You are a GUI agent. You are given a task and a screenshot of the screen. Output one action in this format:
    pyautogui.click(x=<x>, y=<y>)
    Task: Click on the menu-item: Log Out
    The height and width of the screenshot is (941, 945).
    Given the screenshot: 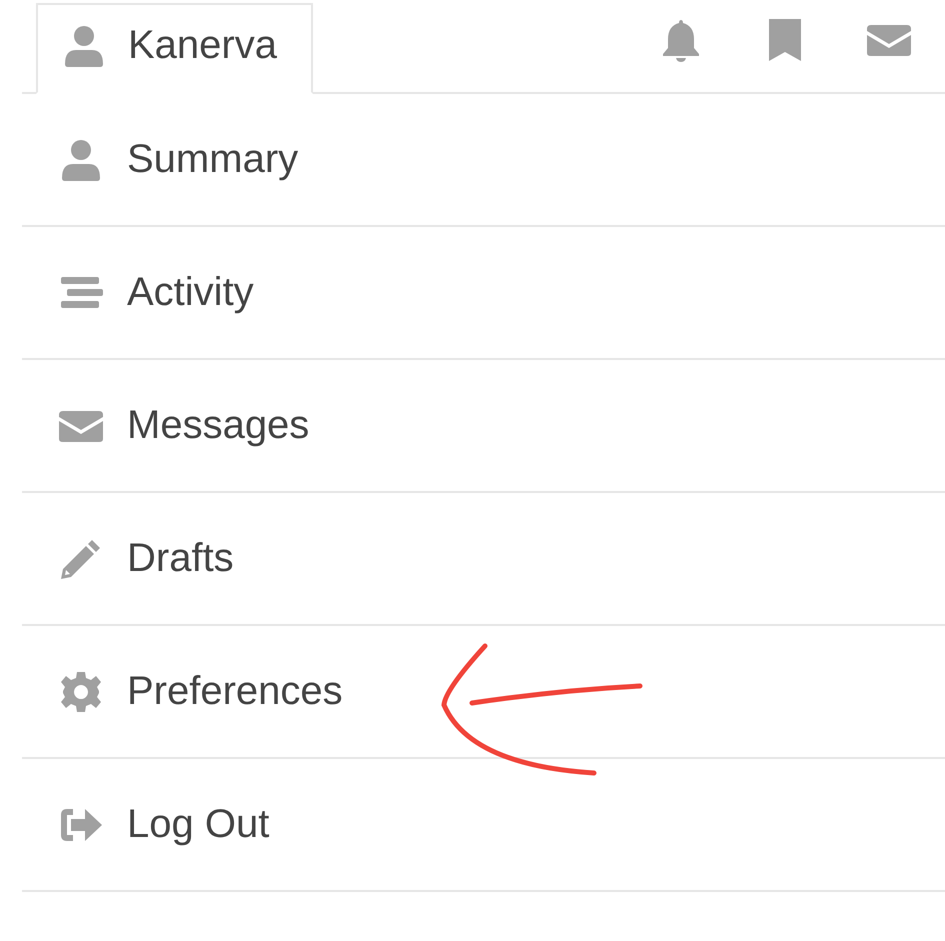 What is the action you would take?
    pyautogui.click(x=483, y=825)
    